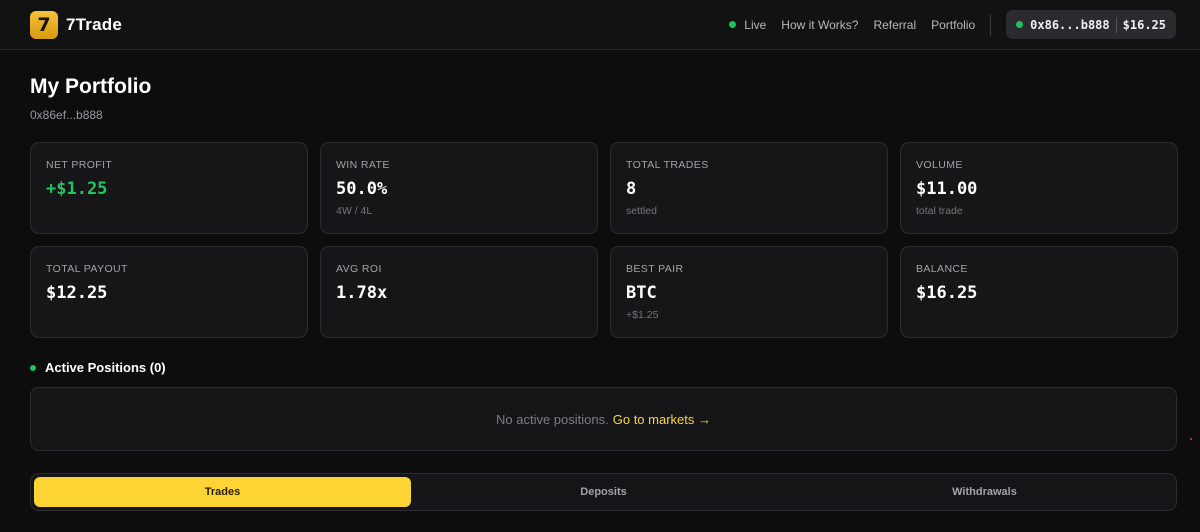  What do you see at coordinates (1039, 292) in the screenshot?
I see `stat-card-balance: BALANCE $16.25` at bounding box center [1039, 292].